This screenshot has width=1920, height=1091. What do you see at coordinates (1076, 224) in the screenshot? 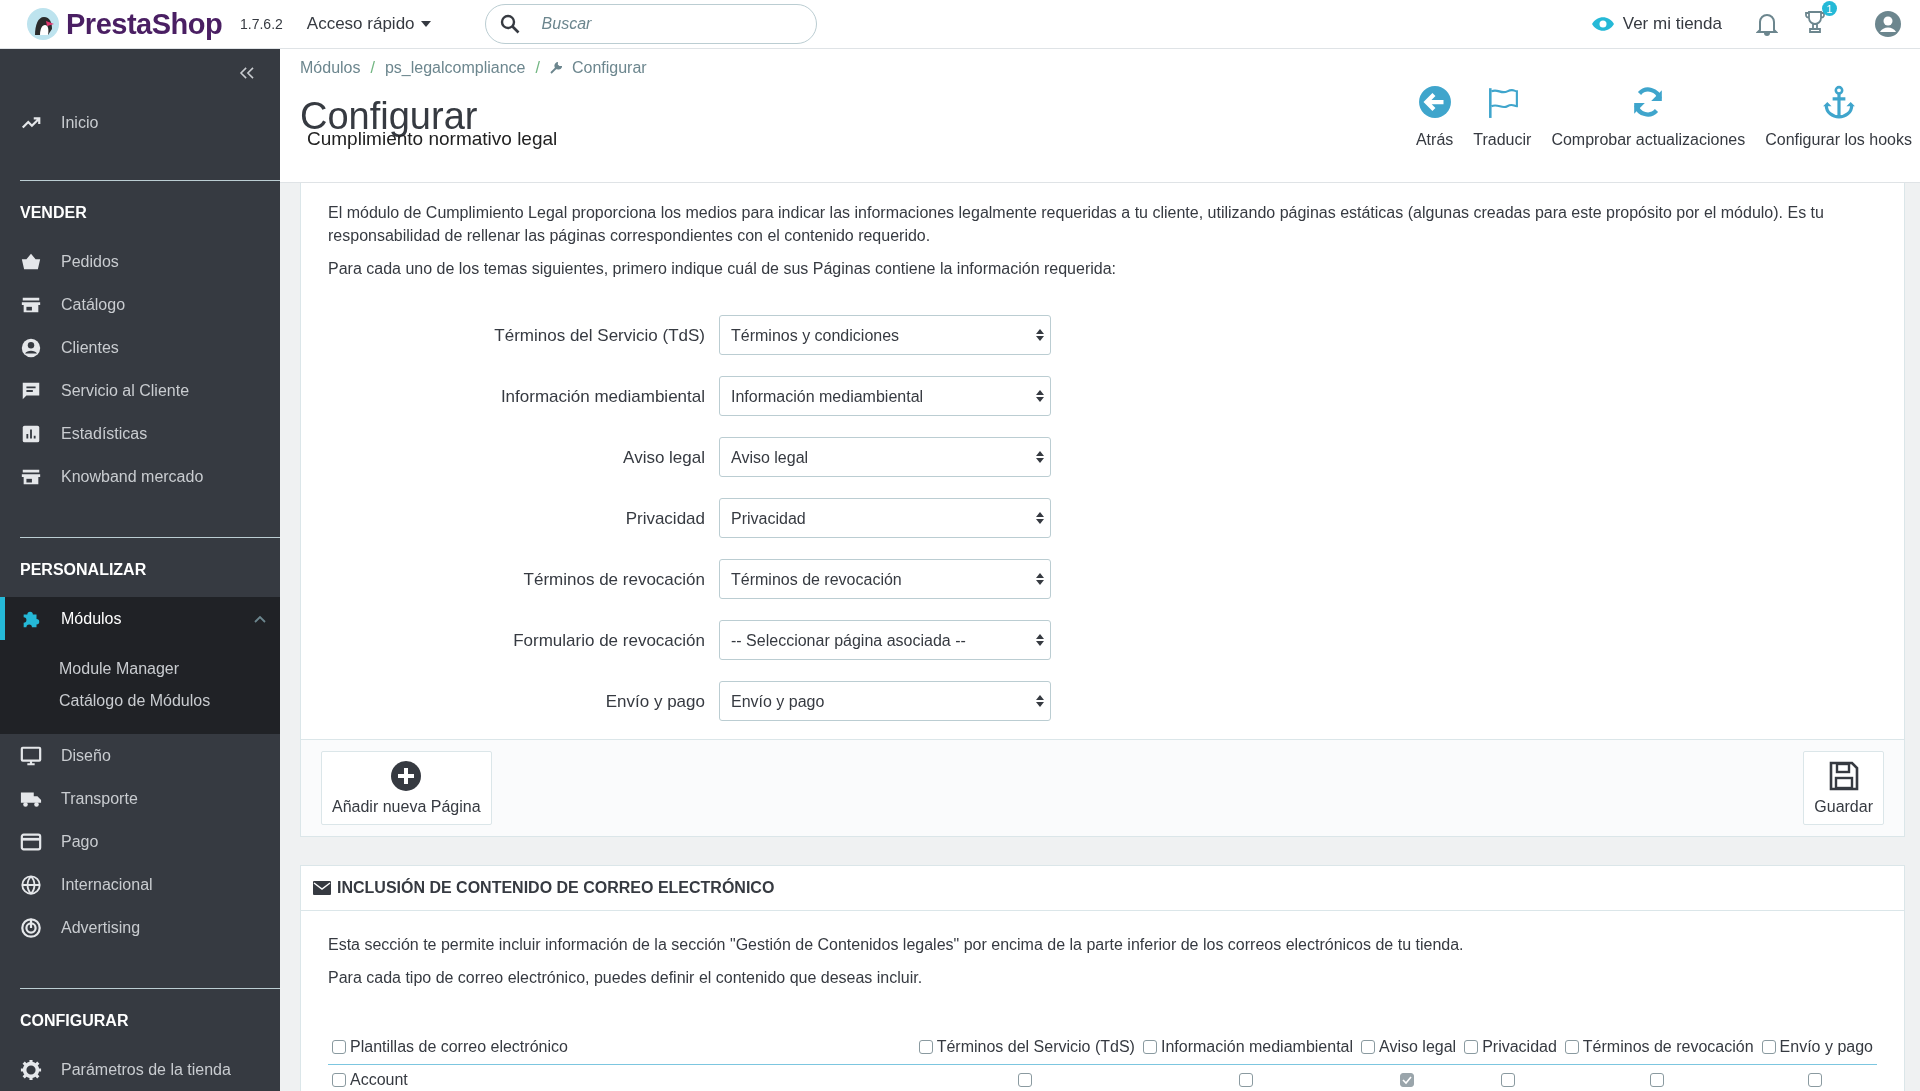
I see `intro-text: El módulo de Cumplimiento Legal proporciona los medios para indicar las informaciones legalmente requeridas a tu cliente, utilizando páginas estáticas (algunas creadas para este propósito por el módulo). Es tu responsabilidad de rellenar las páginas correspondientes con el contenido requerido.` at bounding box center [1076, 224].